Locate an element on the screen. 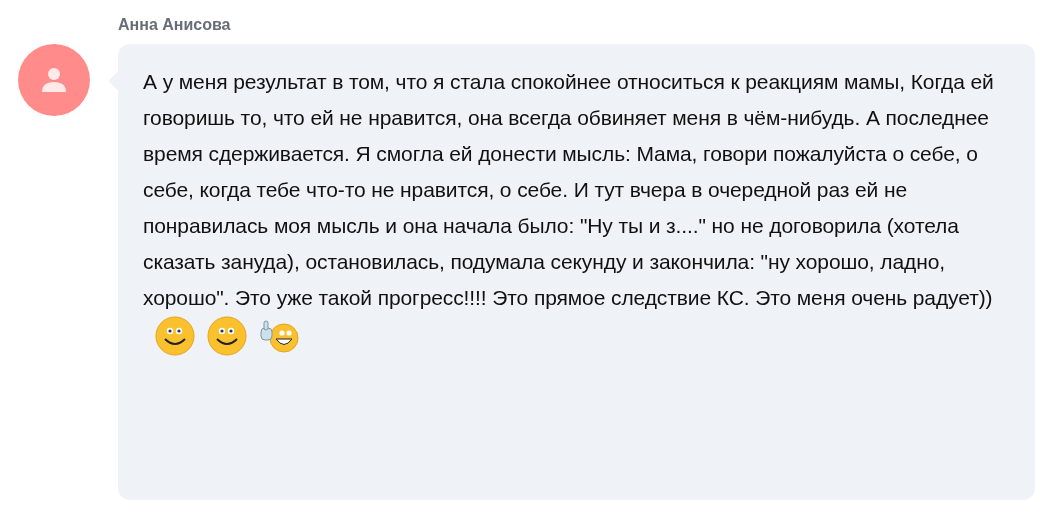  author-name: Анна Анисова is located at coordinates (175, 25).